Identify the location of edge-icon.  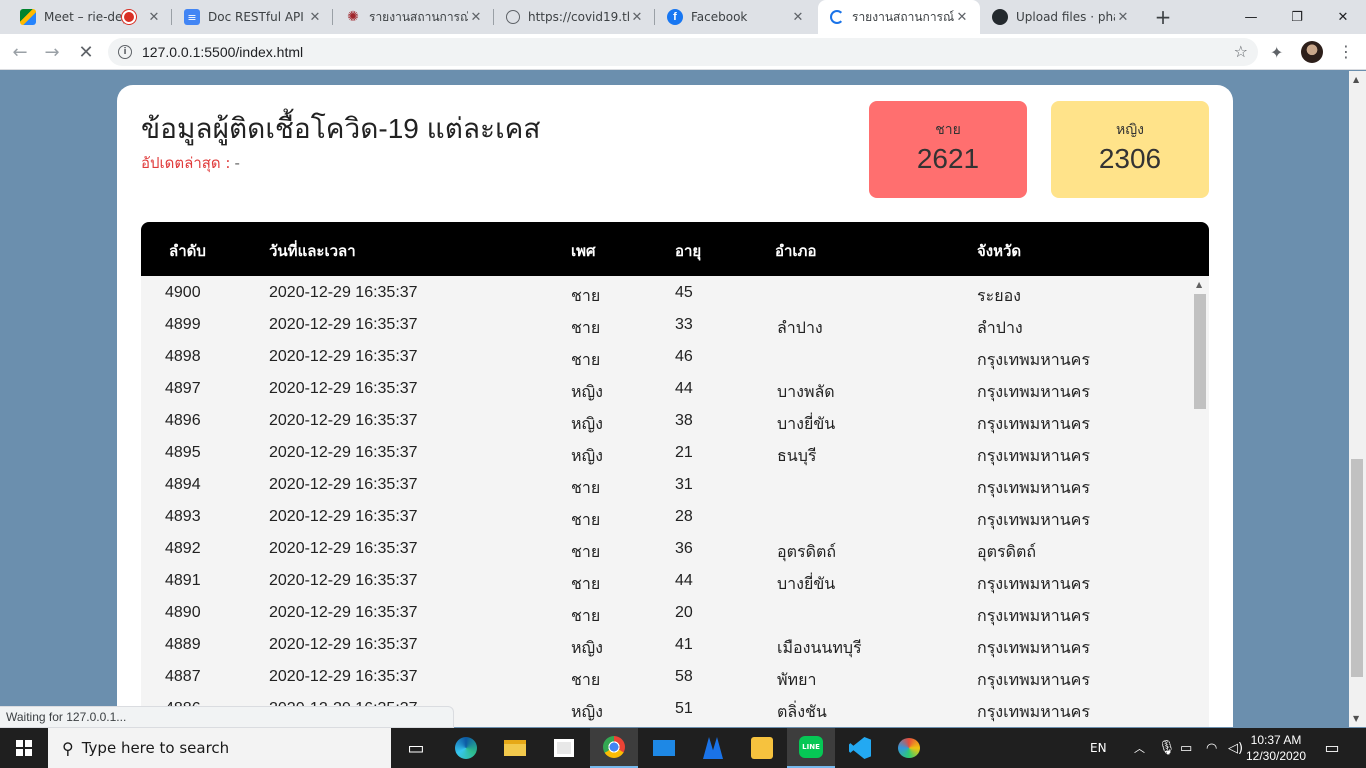
(466, 748).